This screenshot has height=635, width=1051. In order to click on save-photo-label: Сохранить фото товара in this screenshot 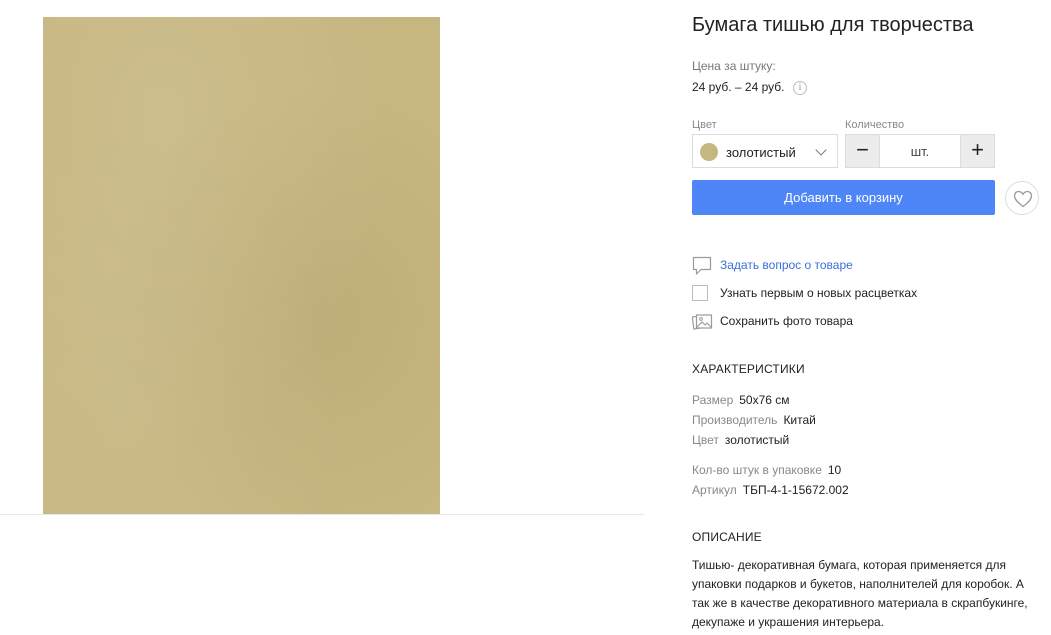, I will do `click(786, 321)`.